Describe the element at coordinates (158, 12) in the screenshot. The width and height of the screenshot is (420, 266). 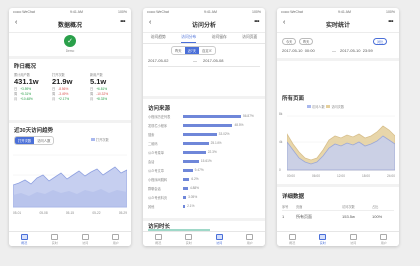
I see `carrier-label: ••ooo WeChat` at that location.